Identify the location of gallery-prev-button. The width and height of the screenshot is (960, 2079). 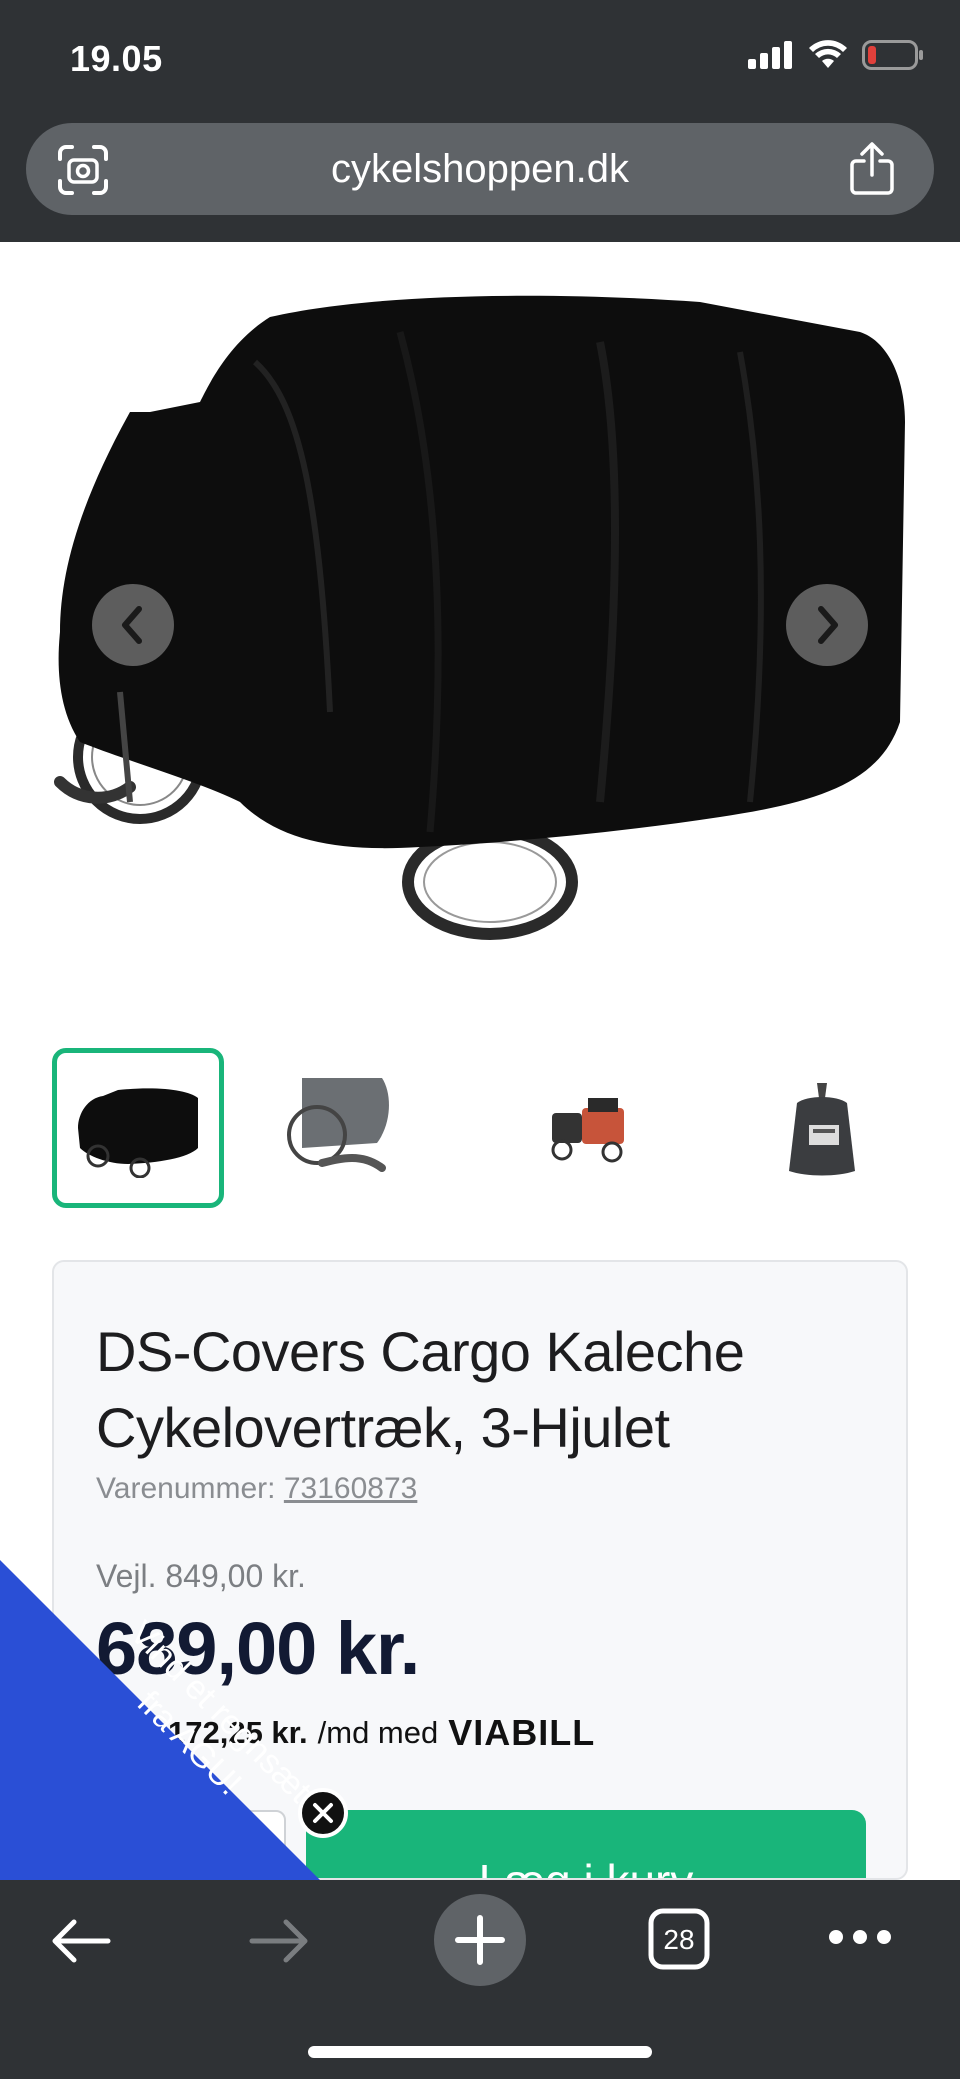
(133, 625).